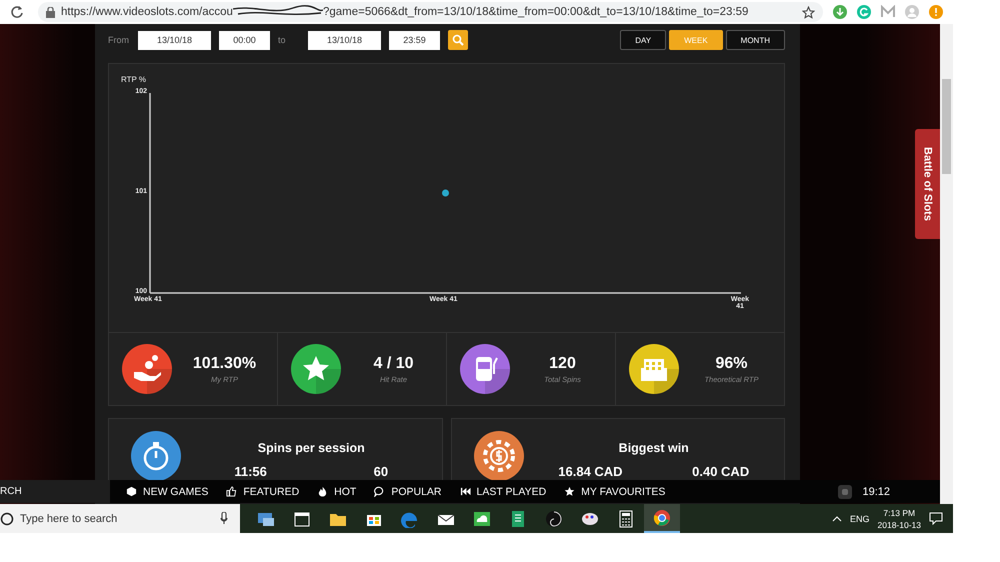 This screenshot has width=1000, height=562. What do you see at coordinates (653, 448) in the screenshot?
I see `card-title: Biggest win` at bounding box center [653, 448].